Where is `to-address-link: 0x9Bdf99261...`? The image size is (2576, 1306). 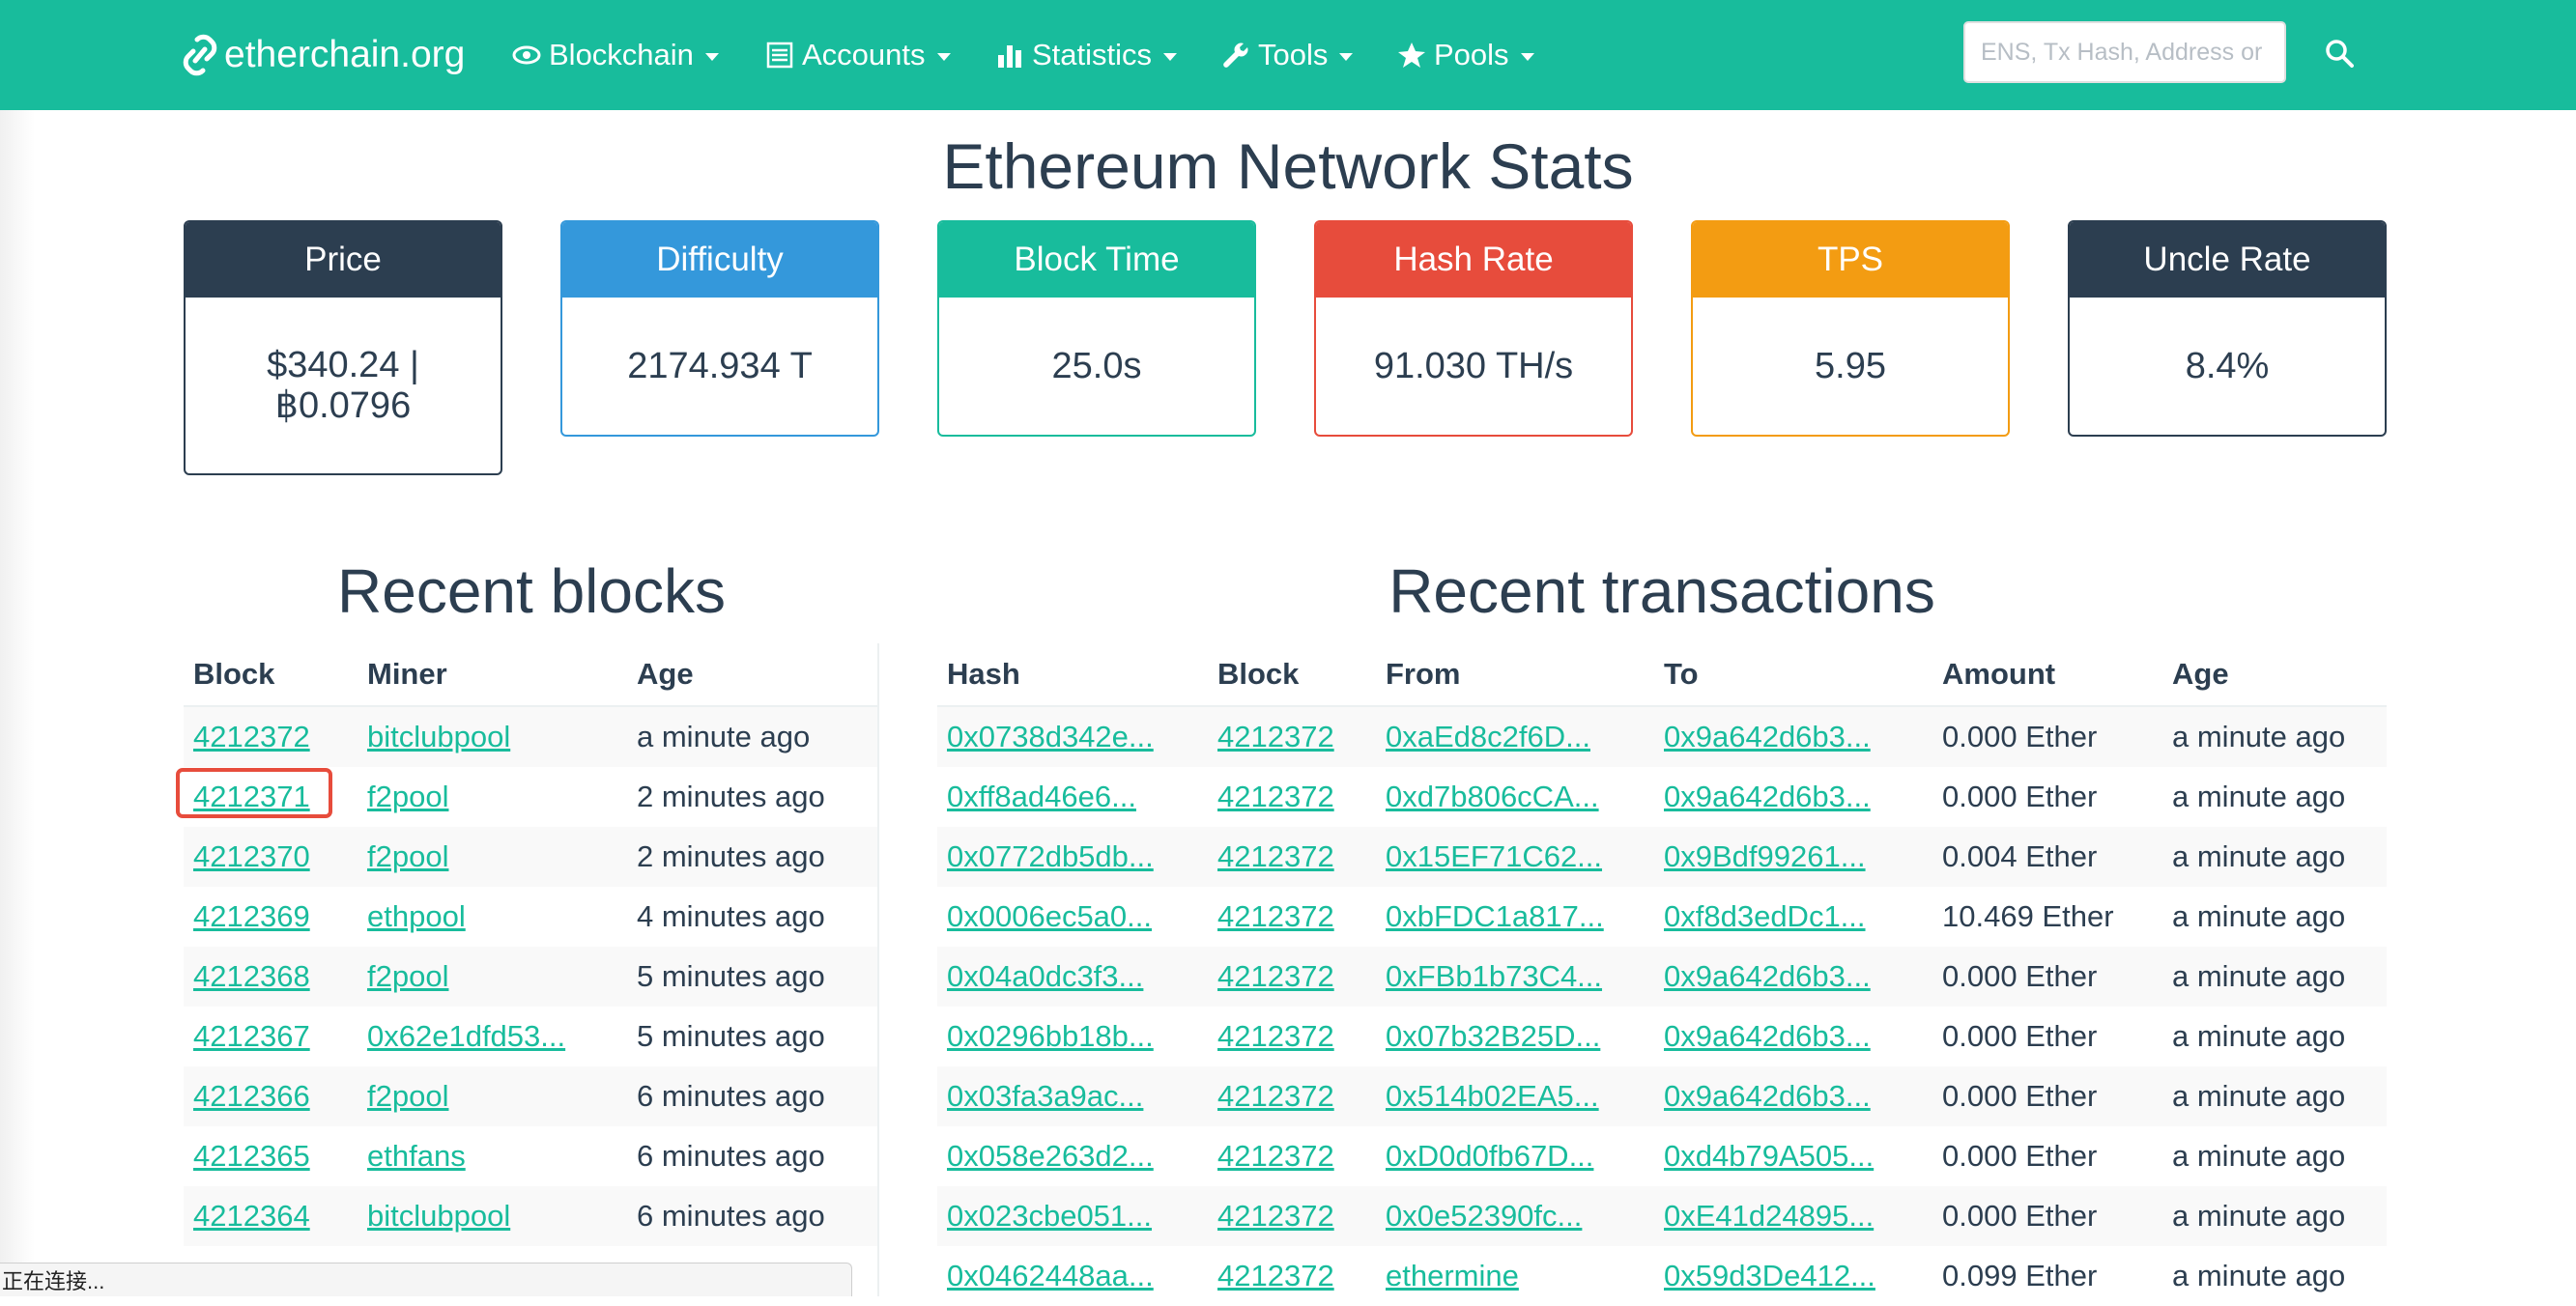 to-address-link: 0x9Bdf99261... is located at coordinates (1765, 856).